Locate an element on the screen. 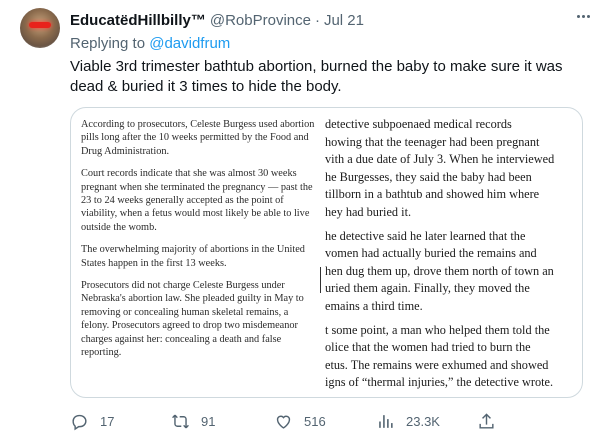  replying-to: Replying to @davidfrum is located at coordinates (150, 43).